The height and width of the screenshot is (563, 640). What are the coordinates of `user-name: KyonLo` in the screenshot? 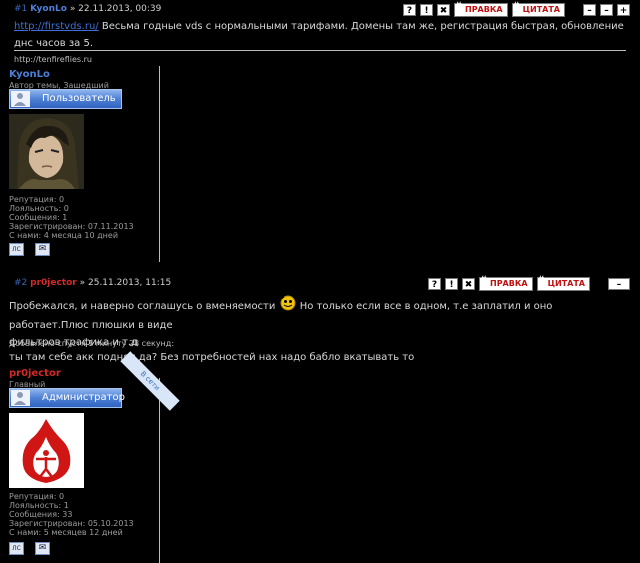 It's located at (29, 74).